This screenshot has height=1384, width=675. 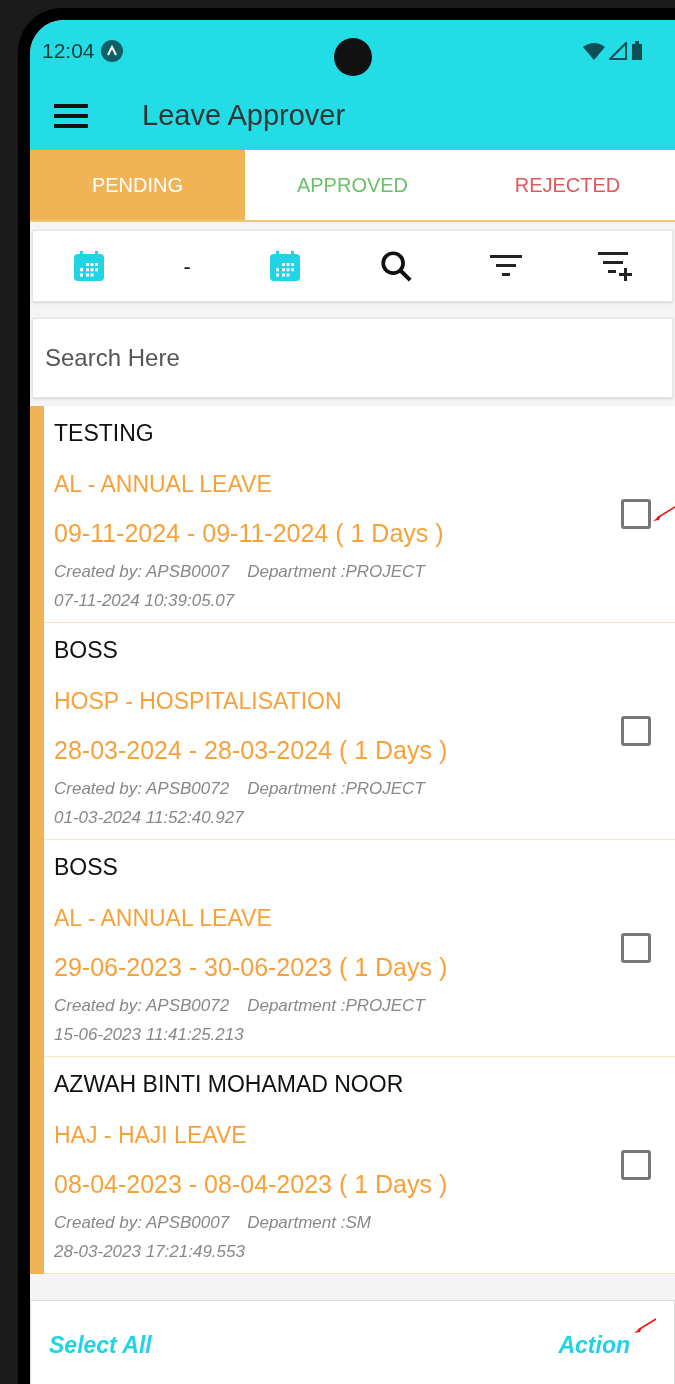 I want to click on created-timestamp: 15-06-2023 11:41:25.213, so click(x=149, y=1035).